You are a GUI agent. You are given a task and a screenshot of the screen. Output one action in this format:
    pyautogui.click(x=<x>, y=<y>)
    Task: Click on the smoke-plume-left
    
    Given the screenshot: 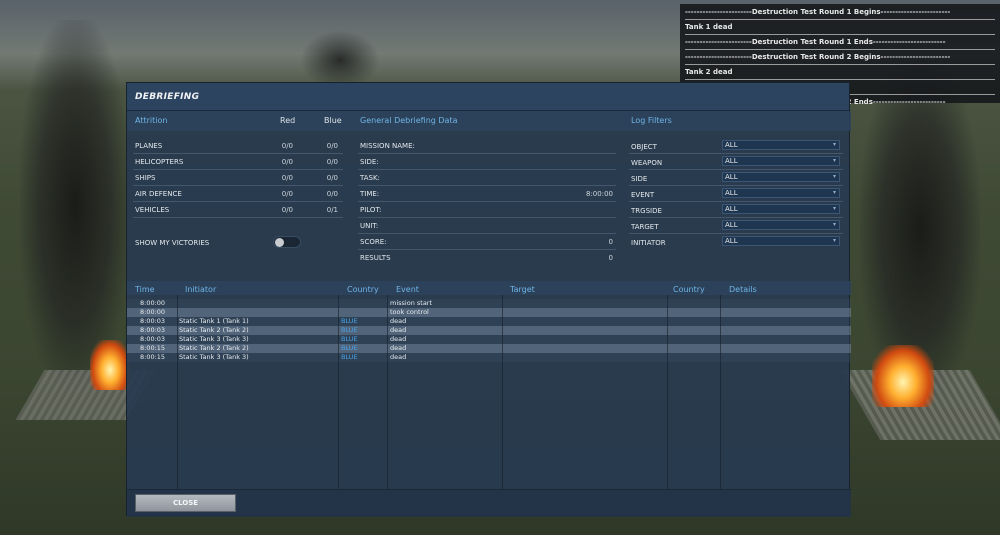 What is the action you would take?
    pyautogui.click(x=75, y=205)
    